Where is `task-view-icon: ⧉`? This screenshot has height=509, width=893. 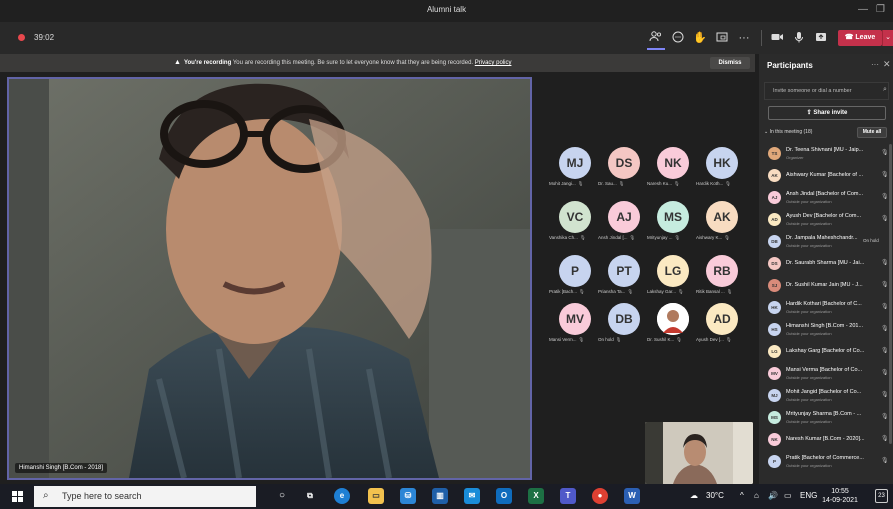
task-view-icon: ⧉ is located at coordinates (310, 496).